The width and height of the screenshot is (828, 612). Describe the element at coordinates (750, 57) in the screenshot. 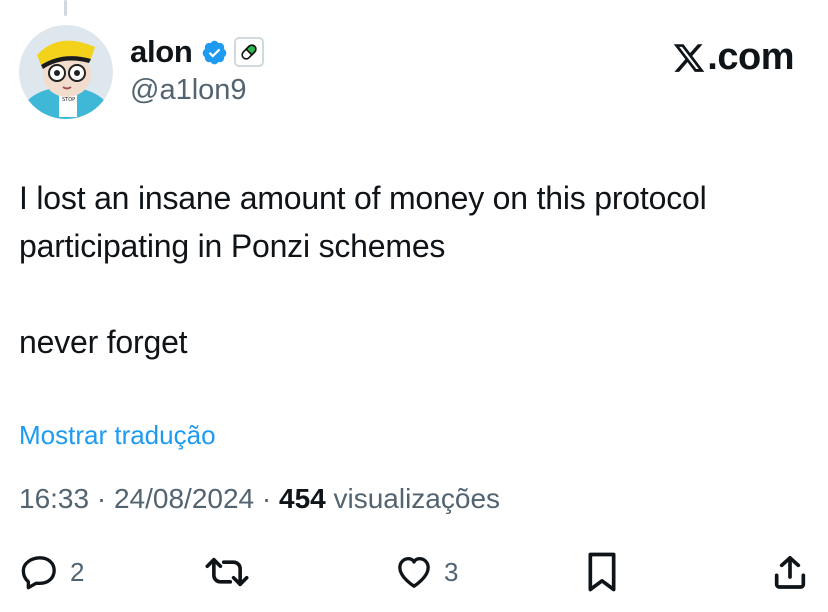

I see `brand-domain: .com` at that location.